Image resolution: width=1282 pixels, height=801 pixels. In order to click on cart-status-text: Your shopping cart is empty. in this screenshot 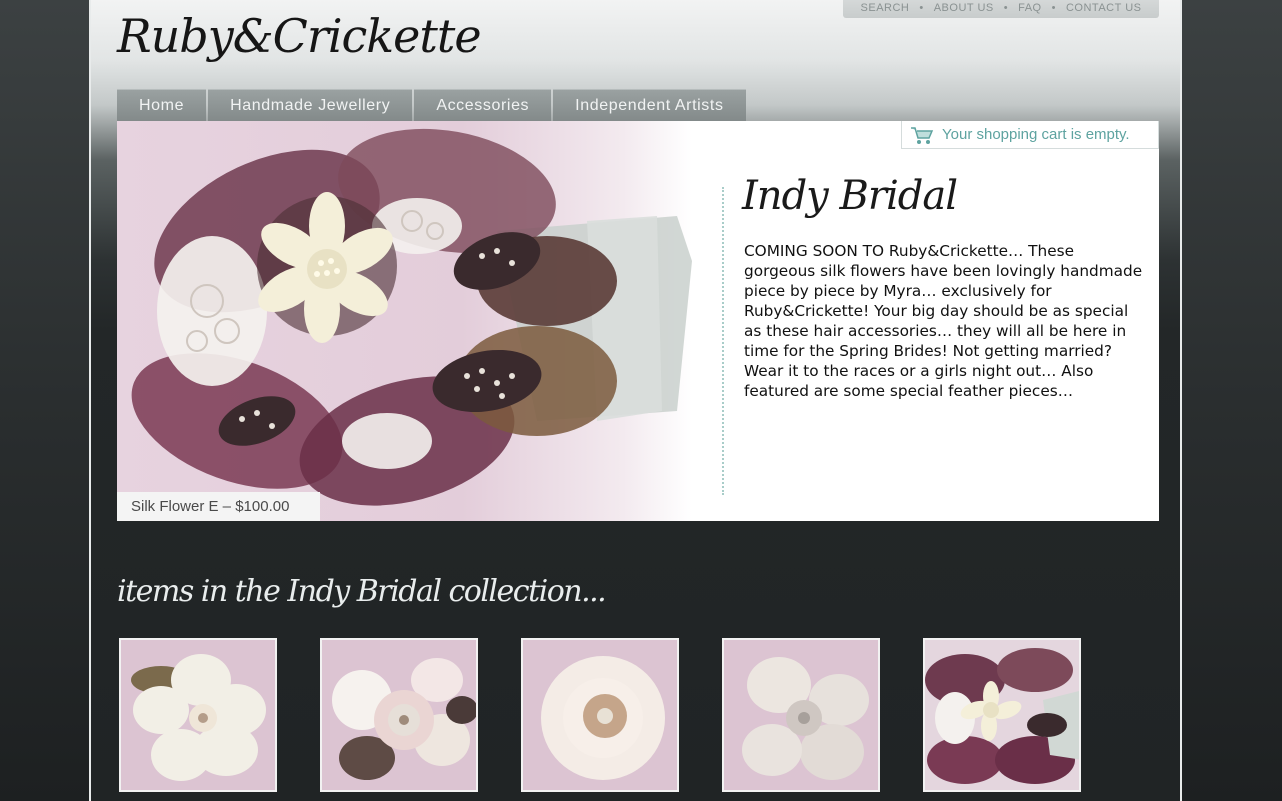, I will do `click(1036, 134)`.